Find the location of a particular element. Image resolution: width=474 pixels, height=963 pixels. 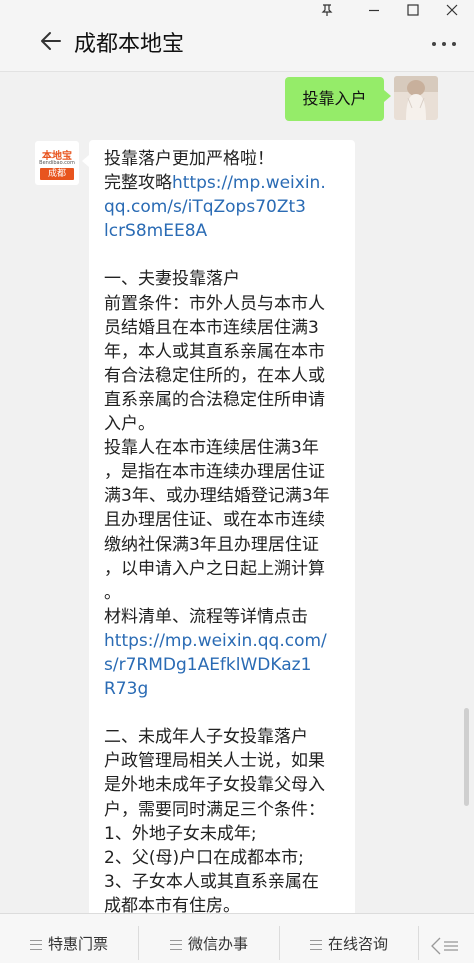

message-line: 完整攻略https://mp.weixin. is located at coordinates (227, 183).